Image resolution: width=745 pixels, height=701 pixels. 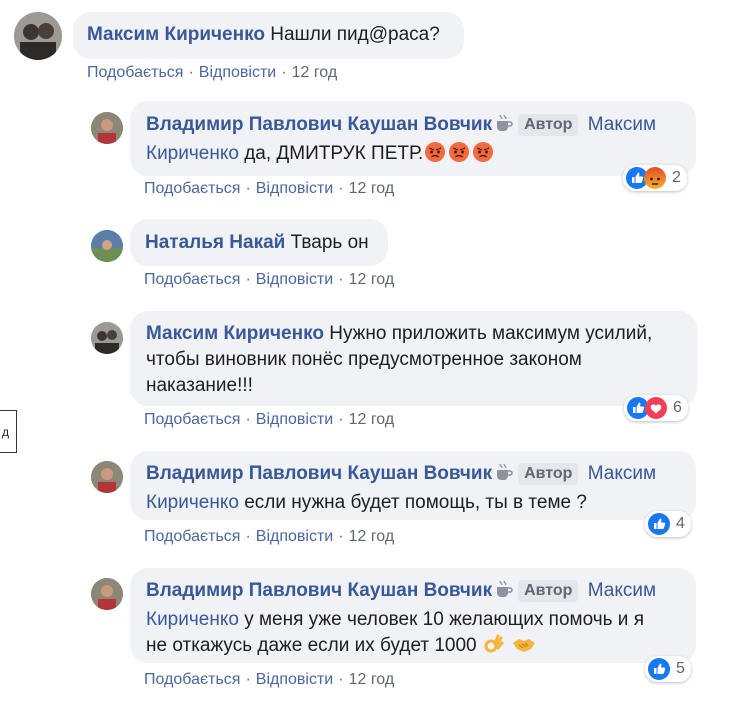 What do you see at coordinates (680, 523) in the screenshot?
I see `reaction-count: 4` at bounding box center [680, 523].